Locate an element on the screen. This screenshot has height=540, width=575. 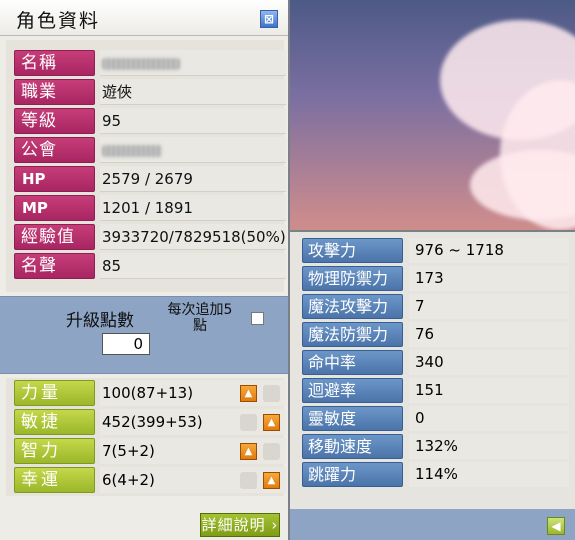
info-row-guild: 公會 is located at coordinates (150, 150).